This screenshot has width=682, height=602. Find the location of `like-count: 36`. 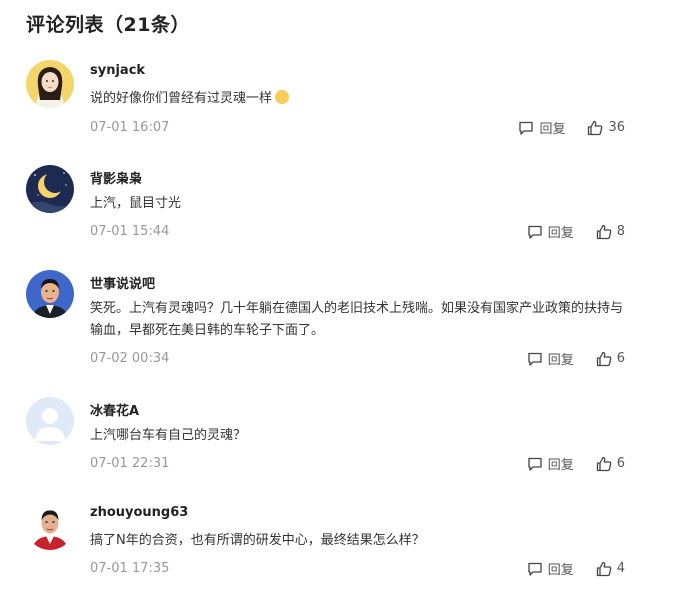

like-count: 36 is located at coordinates (616, 127).